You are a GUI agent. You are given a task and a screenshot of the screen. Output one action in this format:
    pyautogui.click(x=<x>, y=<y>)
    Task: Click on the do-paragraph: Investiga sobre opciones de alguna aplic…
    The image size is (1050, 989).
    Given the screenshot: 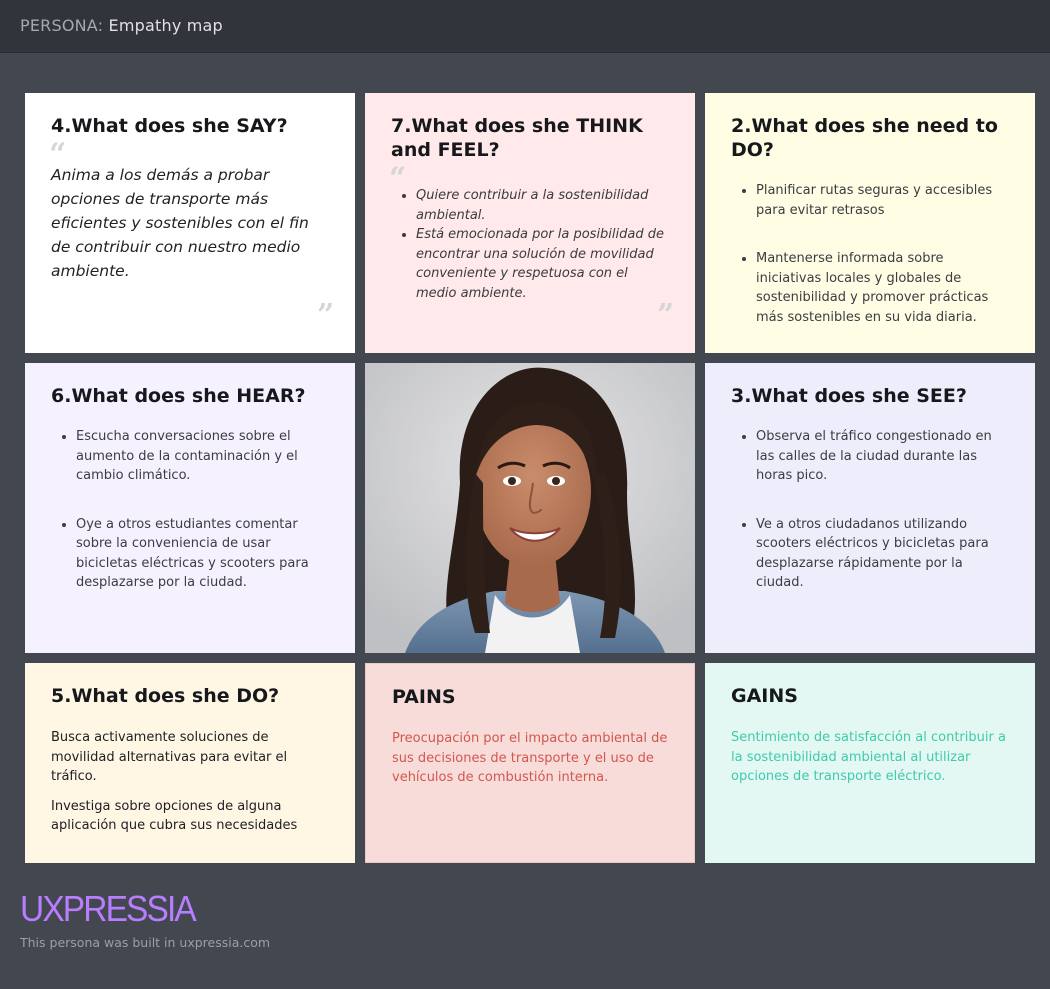 What is the action you would take?
    pyautogui.click(x=174, y=816)
    